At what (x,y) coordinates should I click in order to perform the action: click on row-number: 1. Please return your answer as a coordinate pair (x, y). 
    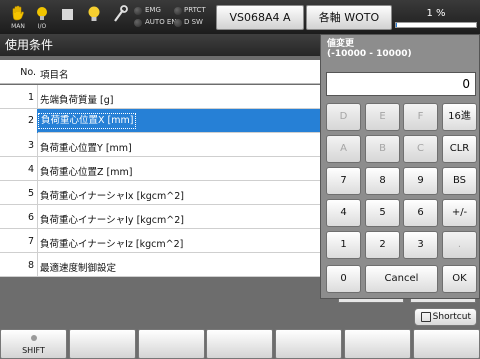
    Looking at the image, I should click on (30, 97).